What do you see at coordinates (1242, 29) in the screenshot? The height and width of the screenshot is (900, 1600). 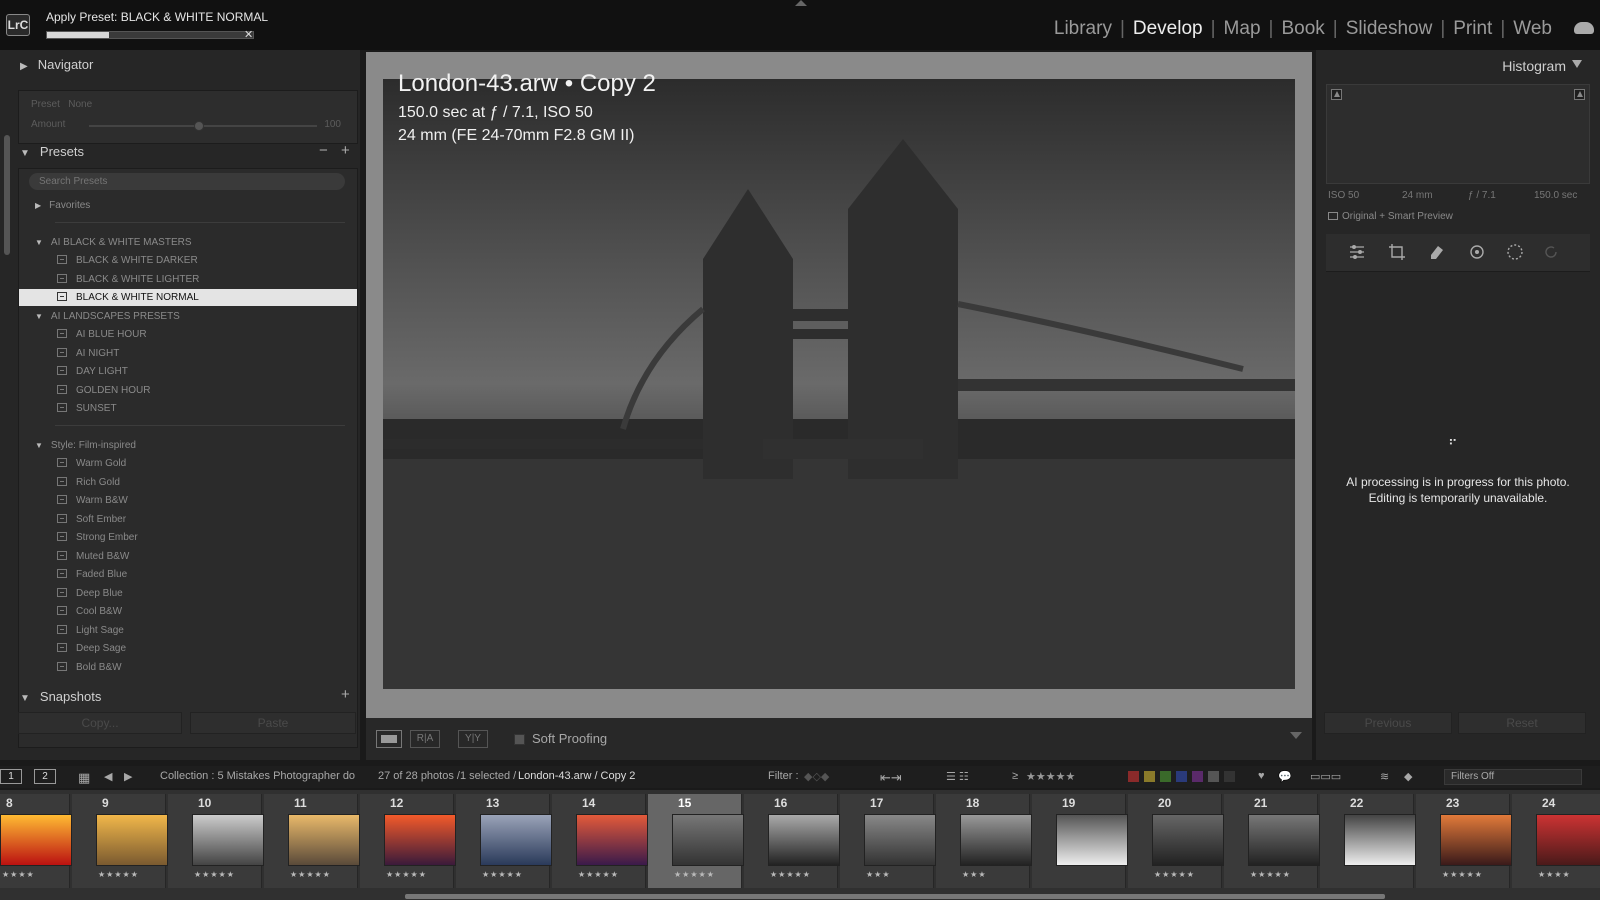 I see `module-map: Map` at bounding box center [1242, 29].